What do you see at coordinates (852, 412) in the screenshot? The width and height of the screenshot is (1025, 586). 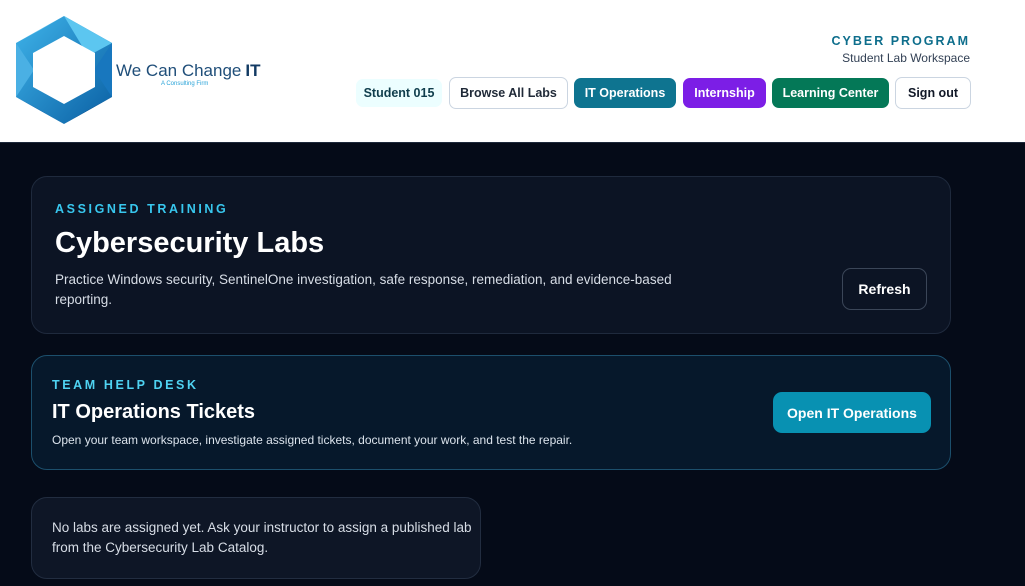 I see `open-it-operations-button: Open IT Operations` at bounding box center [852, 412].